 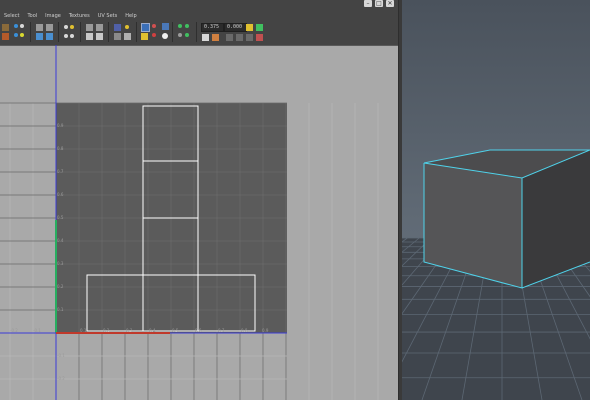 What do you see at coordinates (60, 148) in the screenshot?
I see `v-axis-label: 0.8` at bounding box center [60, 148].